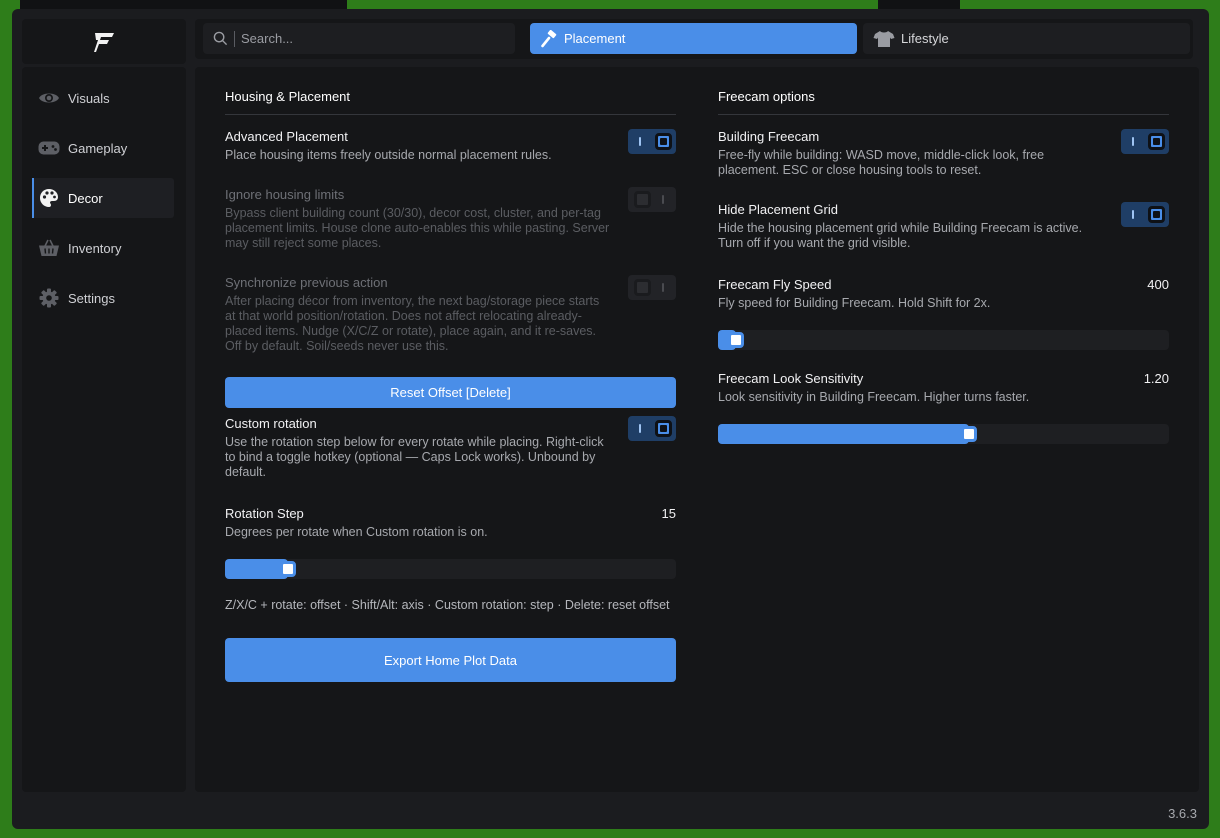  I want to click on synchronize-previous-toggle, so click(652, 287).